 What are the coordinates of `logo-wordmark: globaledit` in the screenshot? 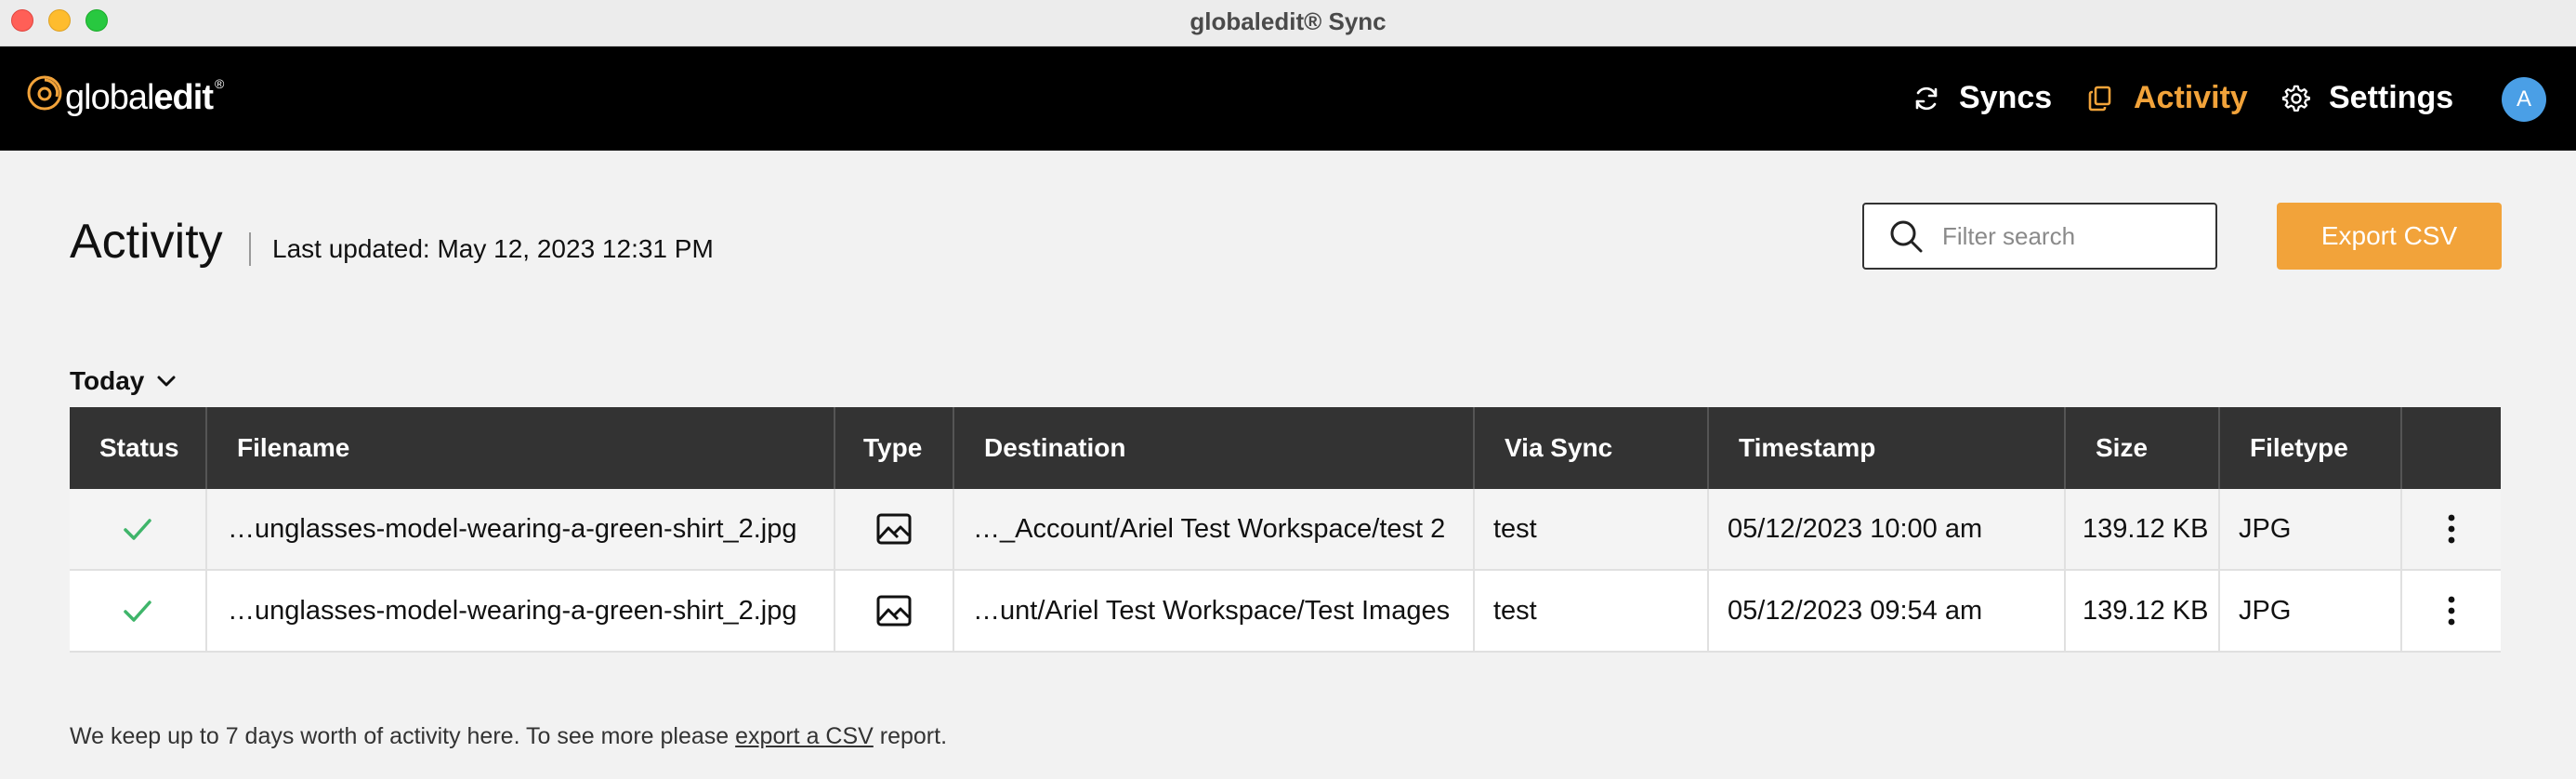 It's located at (139, 97).